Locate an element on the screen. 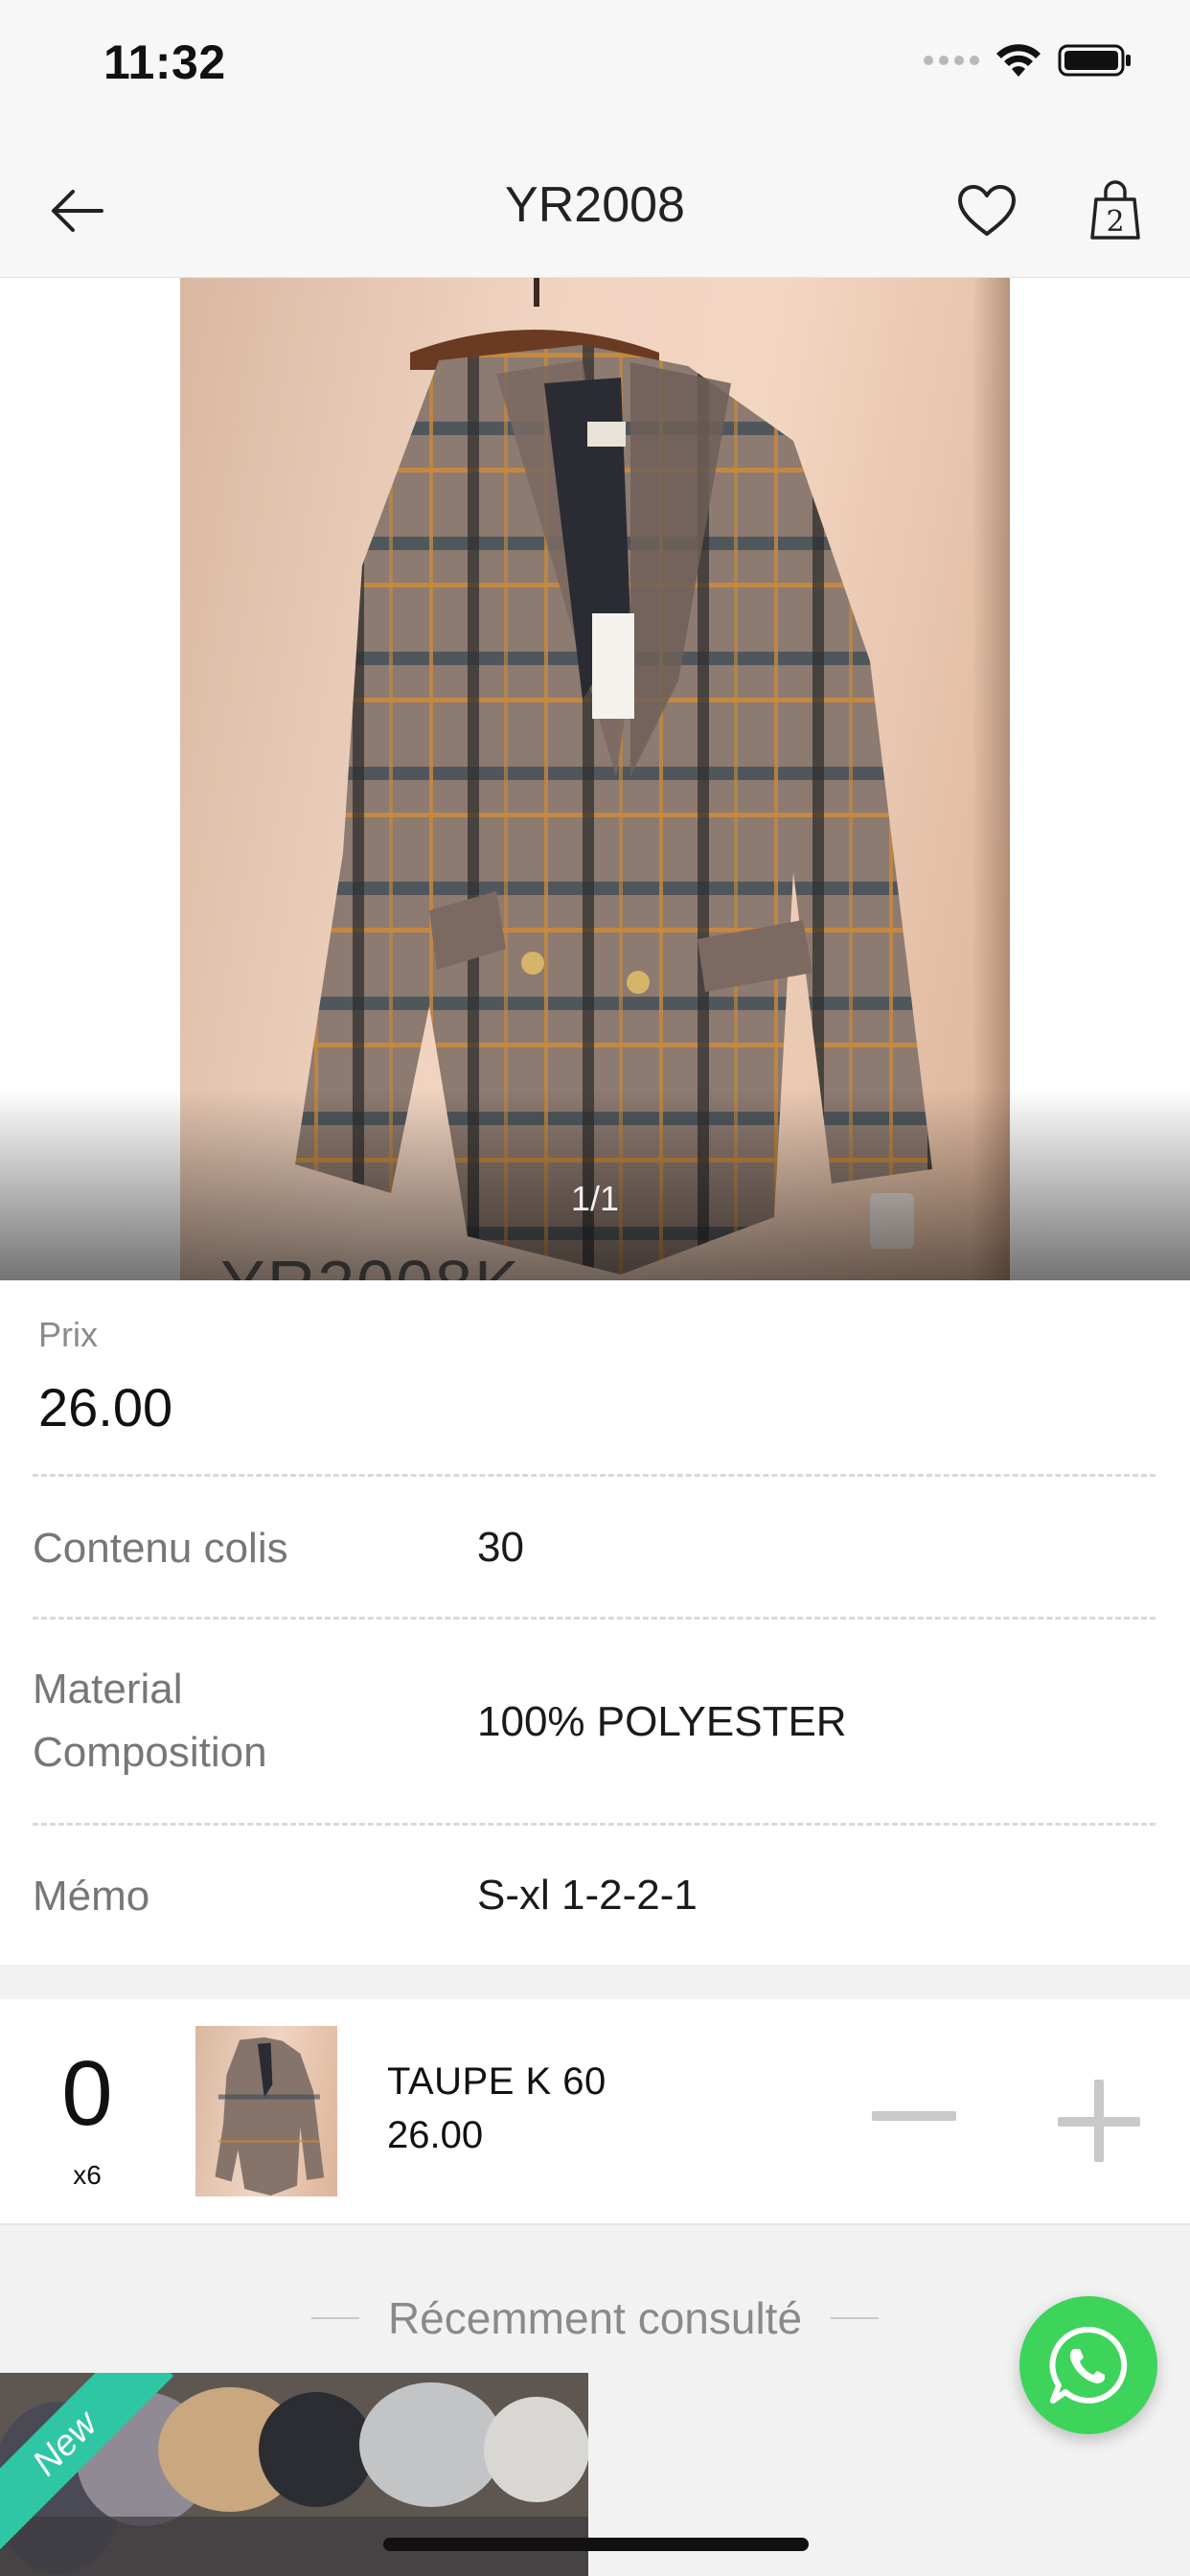 Image resolution: width=1190 pixels, height=2576 pixels. cellular-signal-icon is located at coordinates (952, 60).